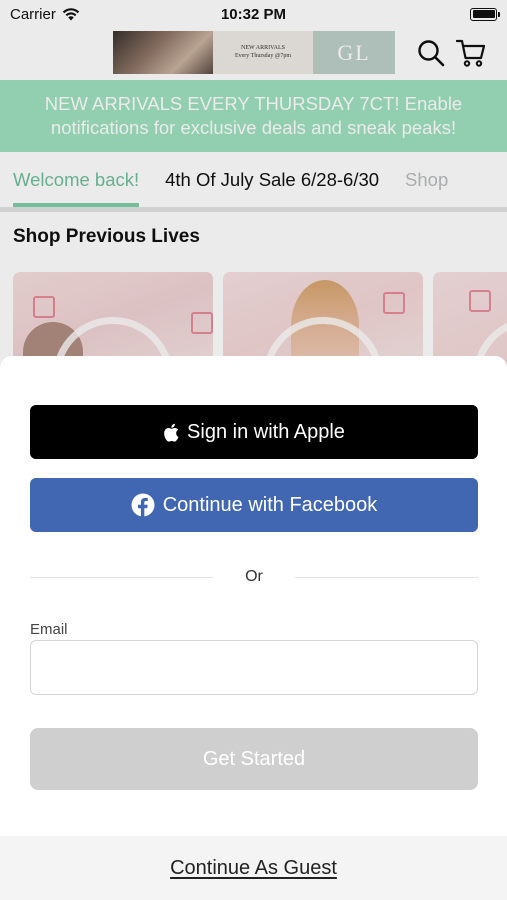  I want to click on guest-bar: Continue As Guest, so click(253, 868).